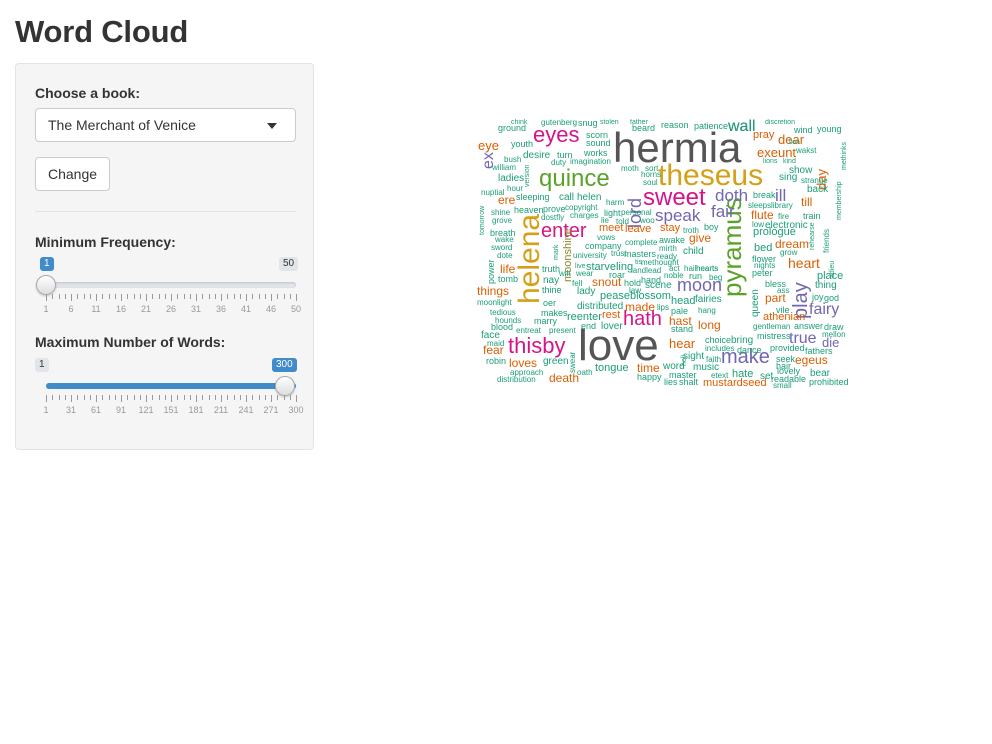  What do you see at coordinates (789, 252) in the screenshot?
I see `word-cloud-word: grow` at bounding box center [789, 252].